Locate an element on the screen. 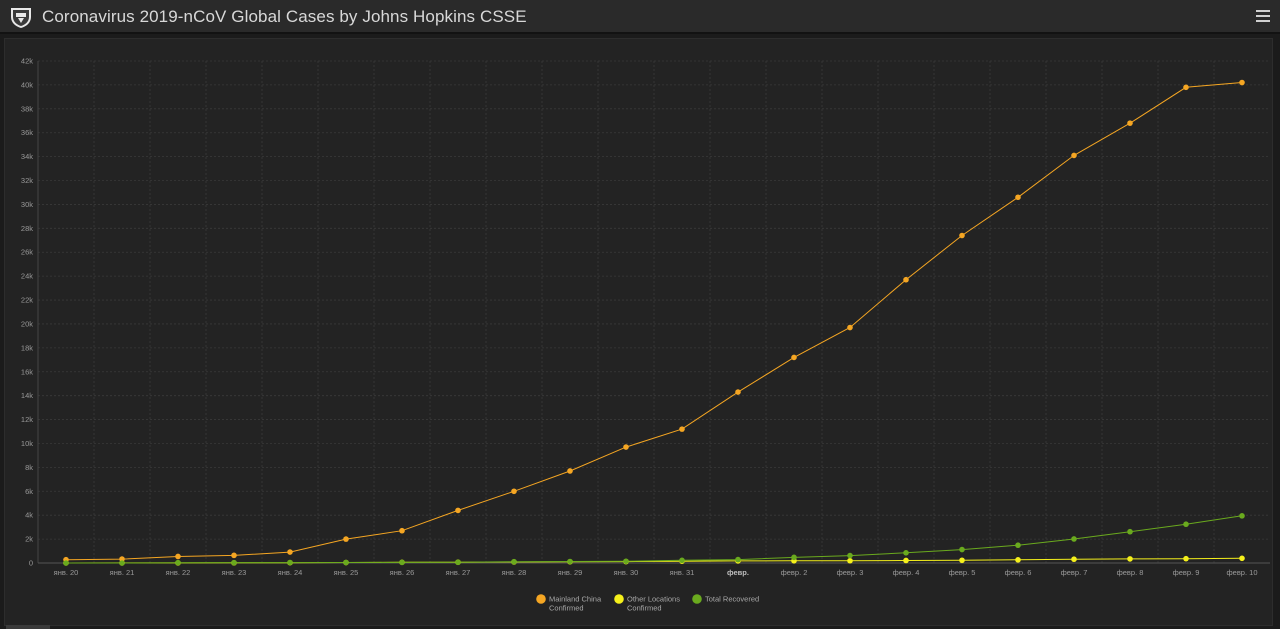 The width and height of the screenshot is (1280, 629). x-tick-label: янв. 21 is located at coordinates (122, 572).